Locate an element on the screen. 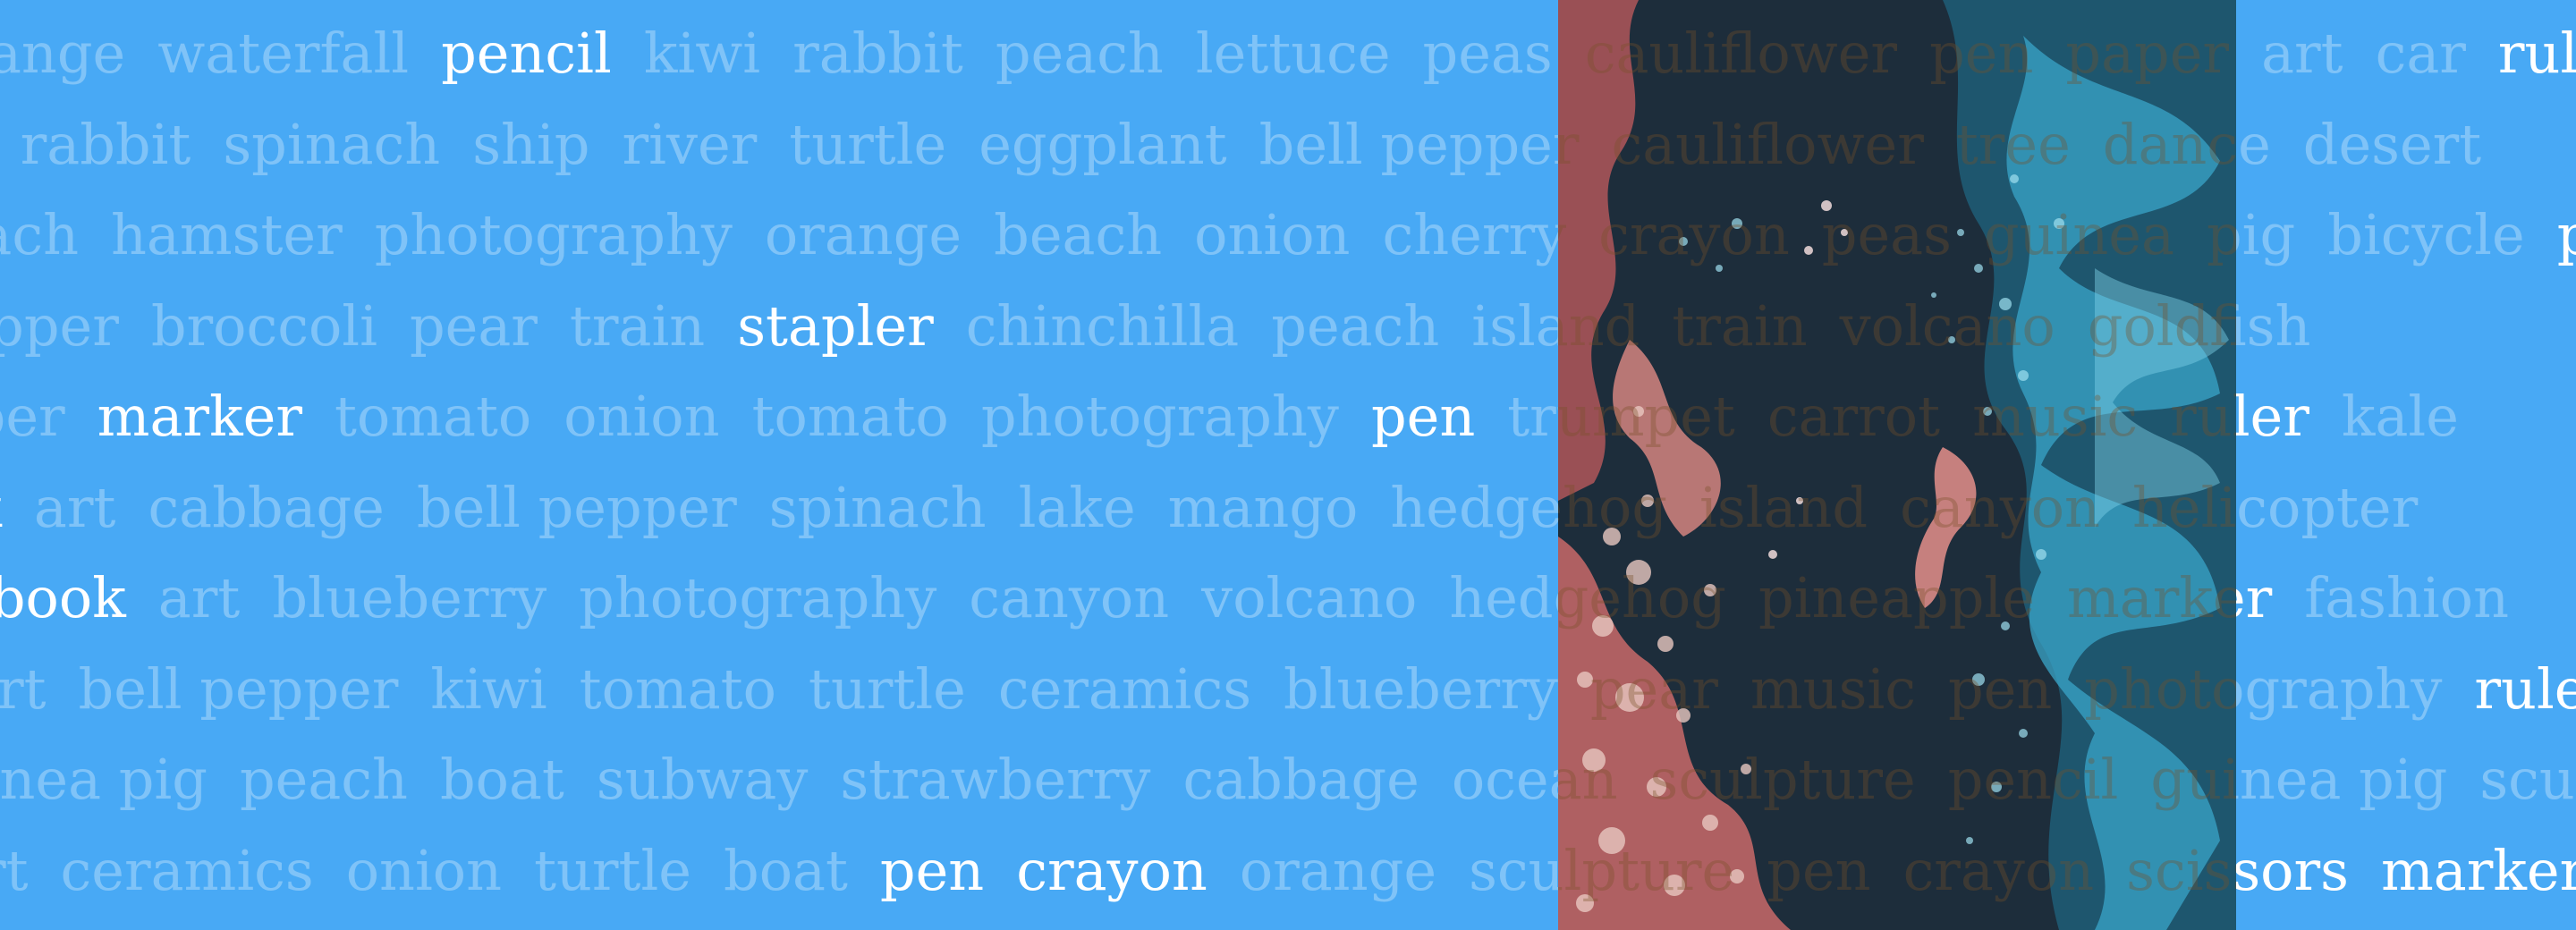 The height and width of the screenshot is (930, 2576). word: subway is located at coordinates (702, 779).